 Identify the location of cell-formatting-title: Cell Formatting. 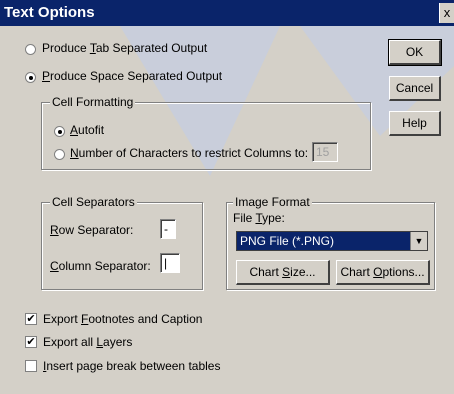
(93, 102).